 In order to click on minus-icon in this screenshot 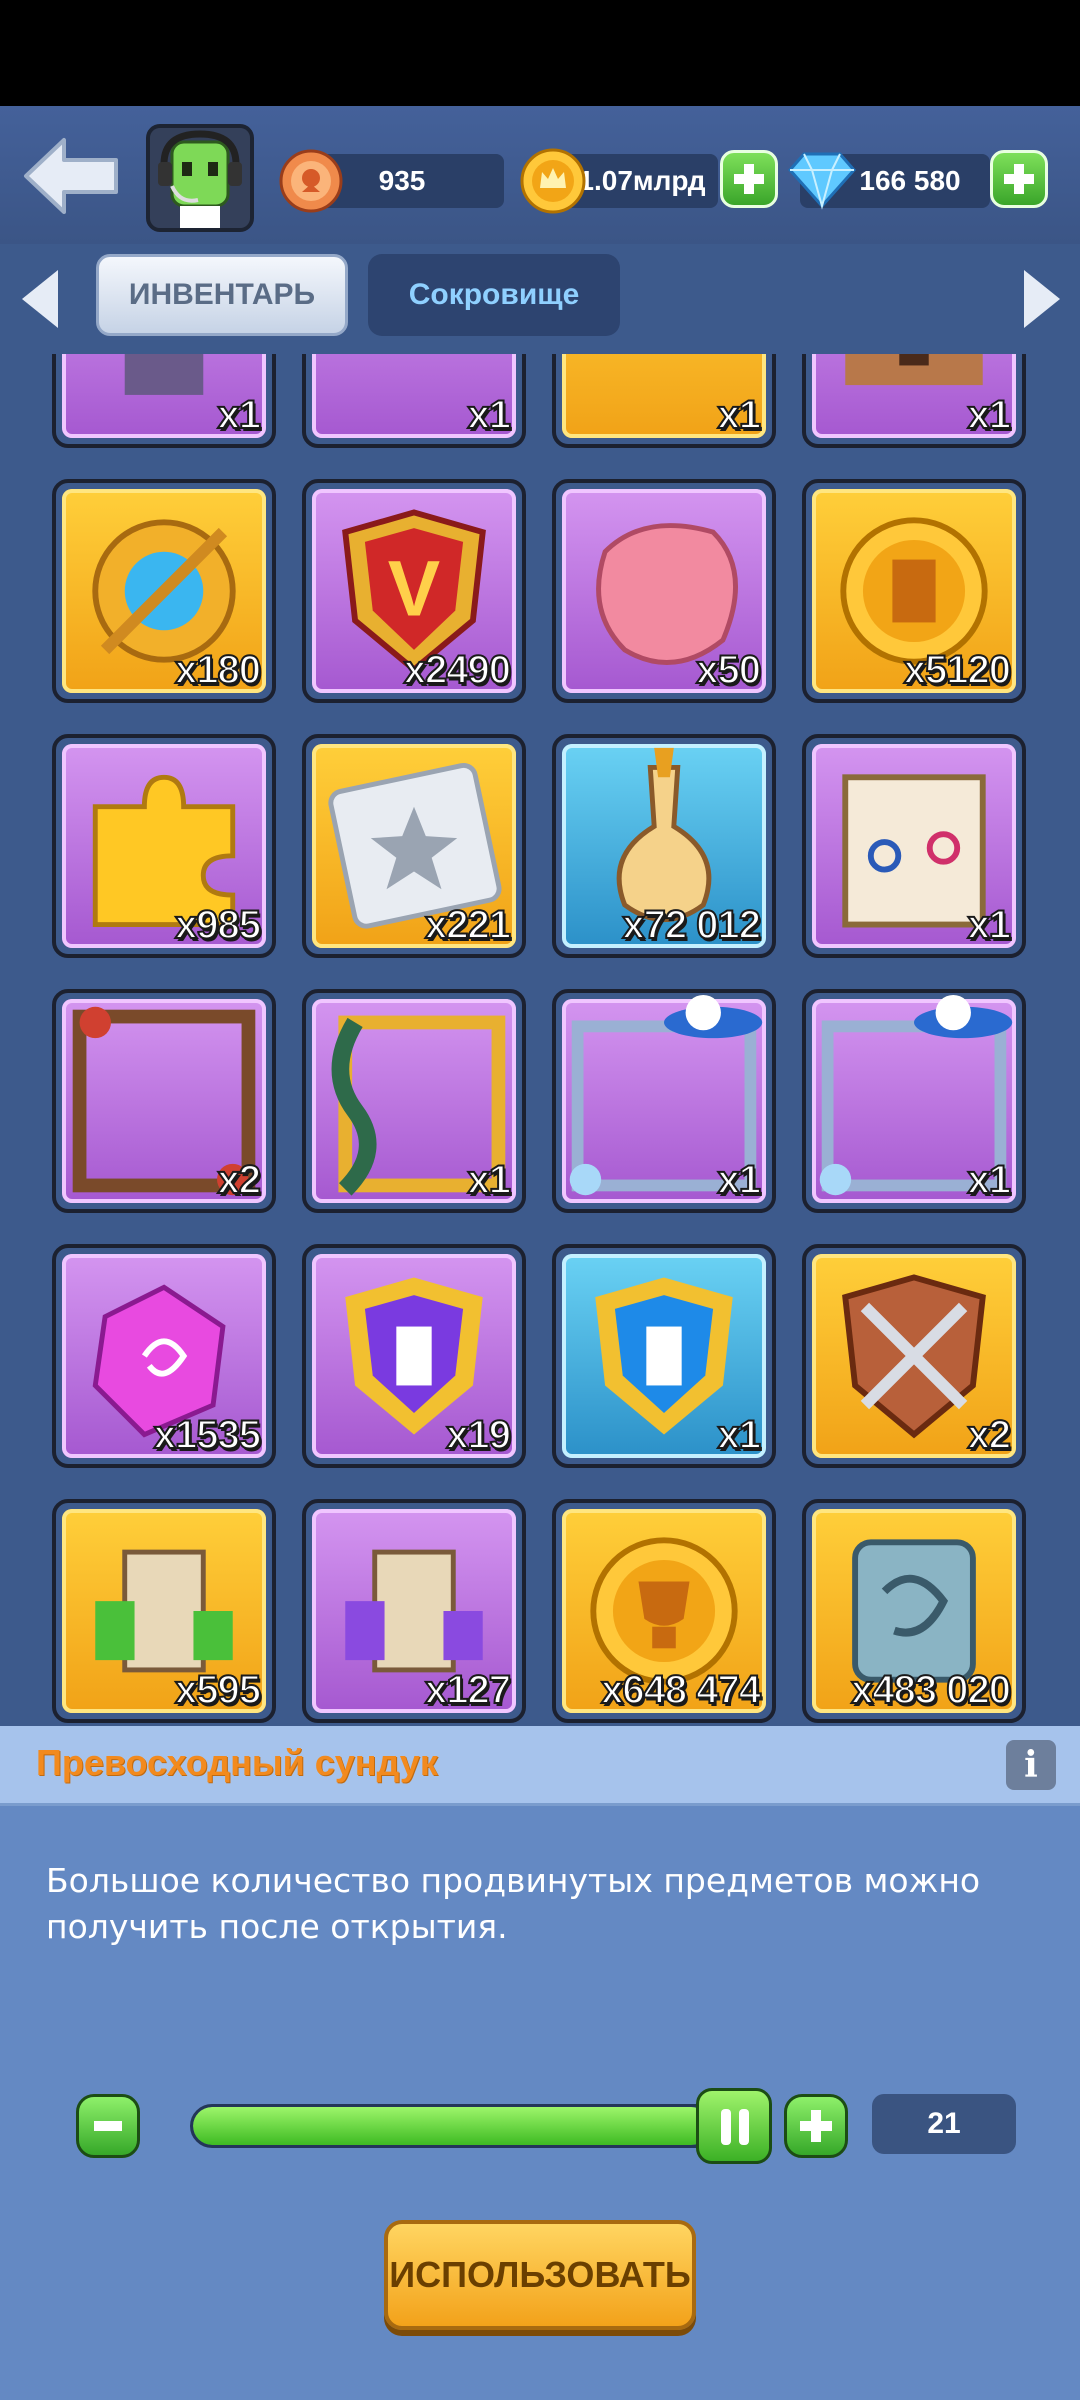, I will do `click(108, 2126)`.